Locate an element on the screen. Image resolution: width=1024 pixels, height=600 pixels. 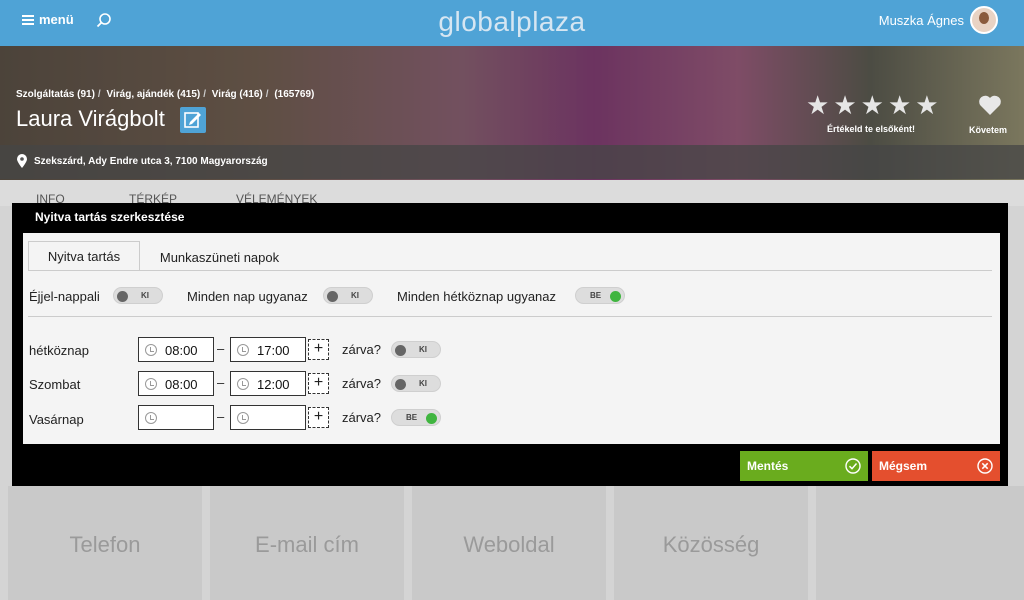
contact-label: Telefon is located at coordinates (105, 544).